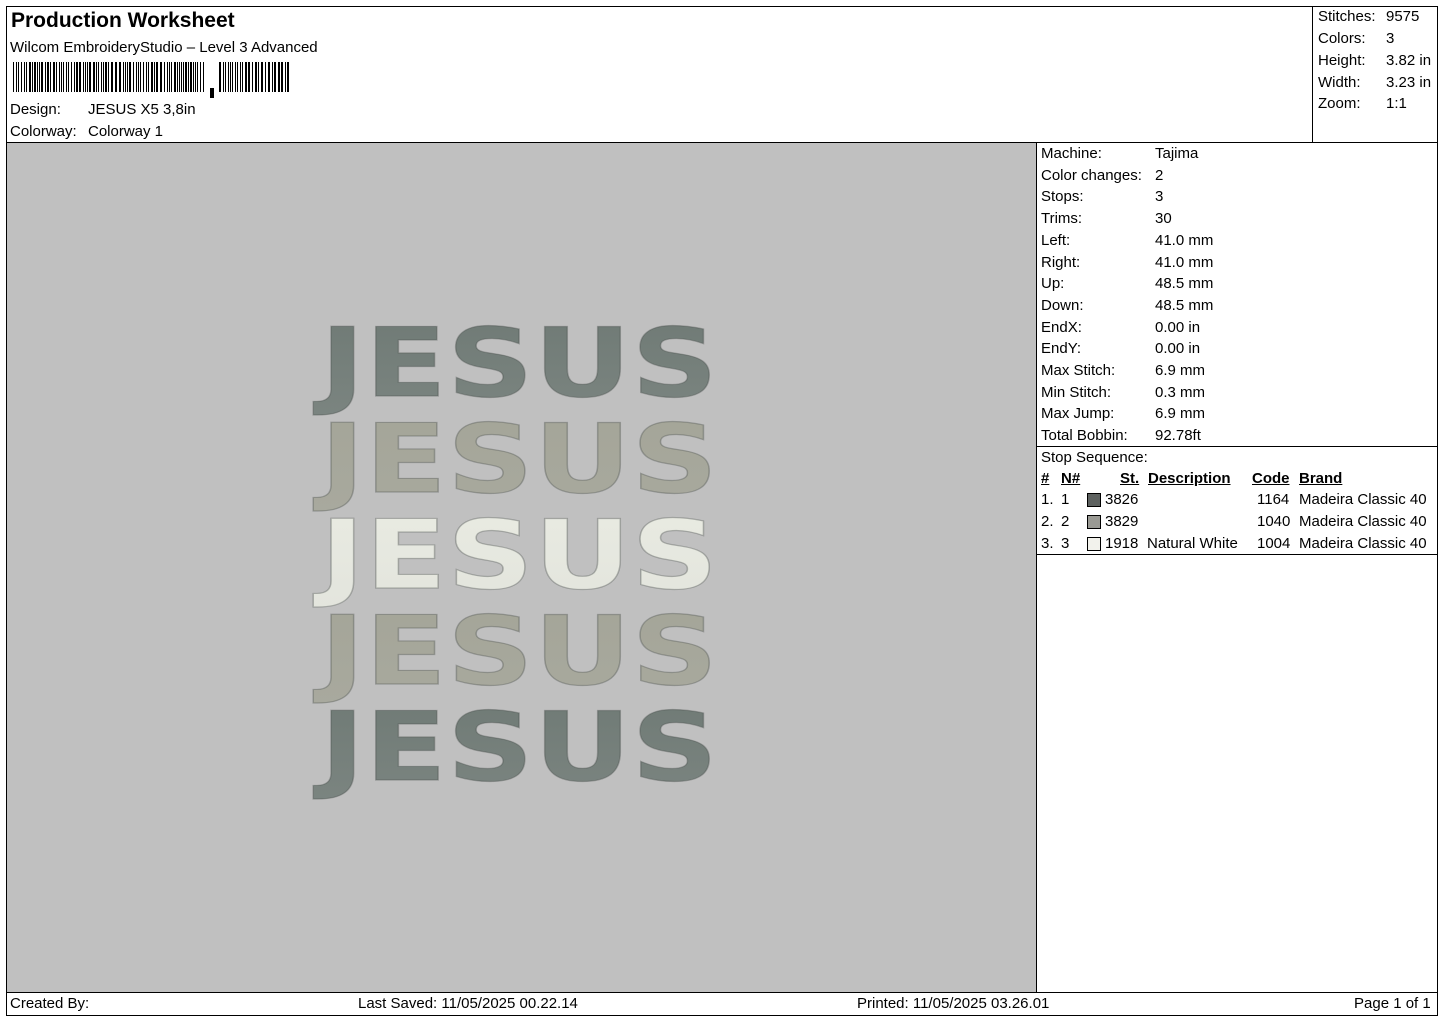 Image resolution: width=1445 pixels, height=1021 pixels. What do you see at coordinates (1047, 499) in the screenshot?
I see `stop-num: 1.` at bounding box center [1047, 499].